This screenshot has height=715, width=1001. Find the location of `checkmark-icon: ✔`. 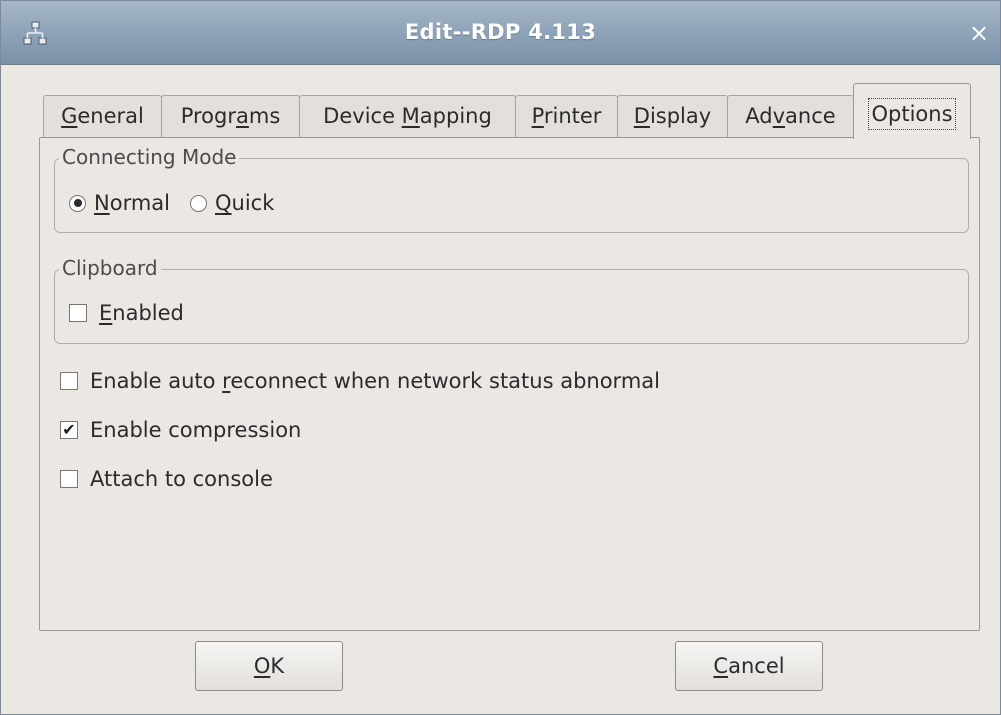

checkmark-icon: ✔ is located at coordinates (69, 429).